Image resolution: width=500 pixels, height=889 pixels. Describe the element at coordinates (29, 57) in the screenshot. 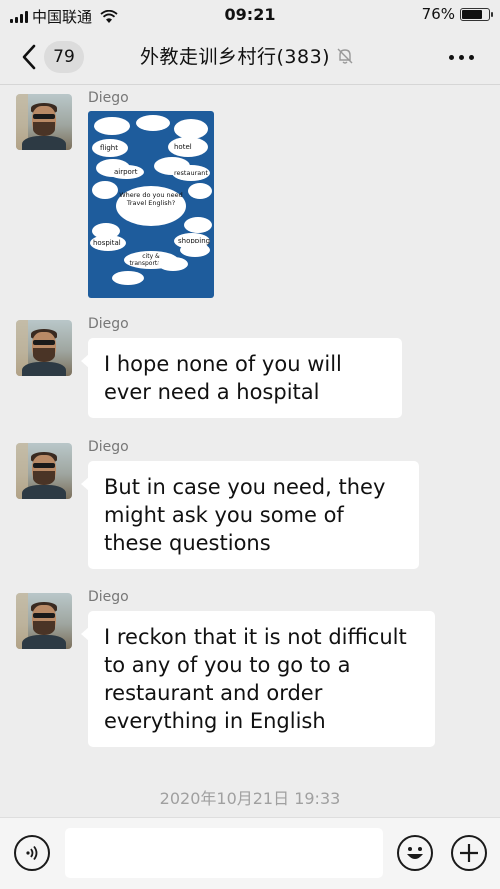

I see `back-chevron-icon` at that location.